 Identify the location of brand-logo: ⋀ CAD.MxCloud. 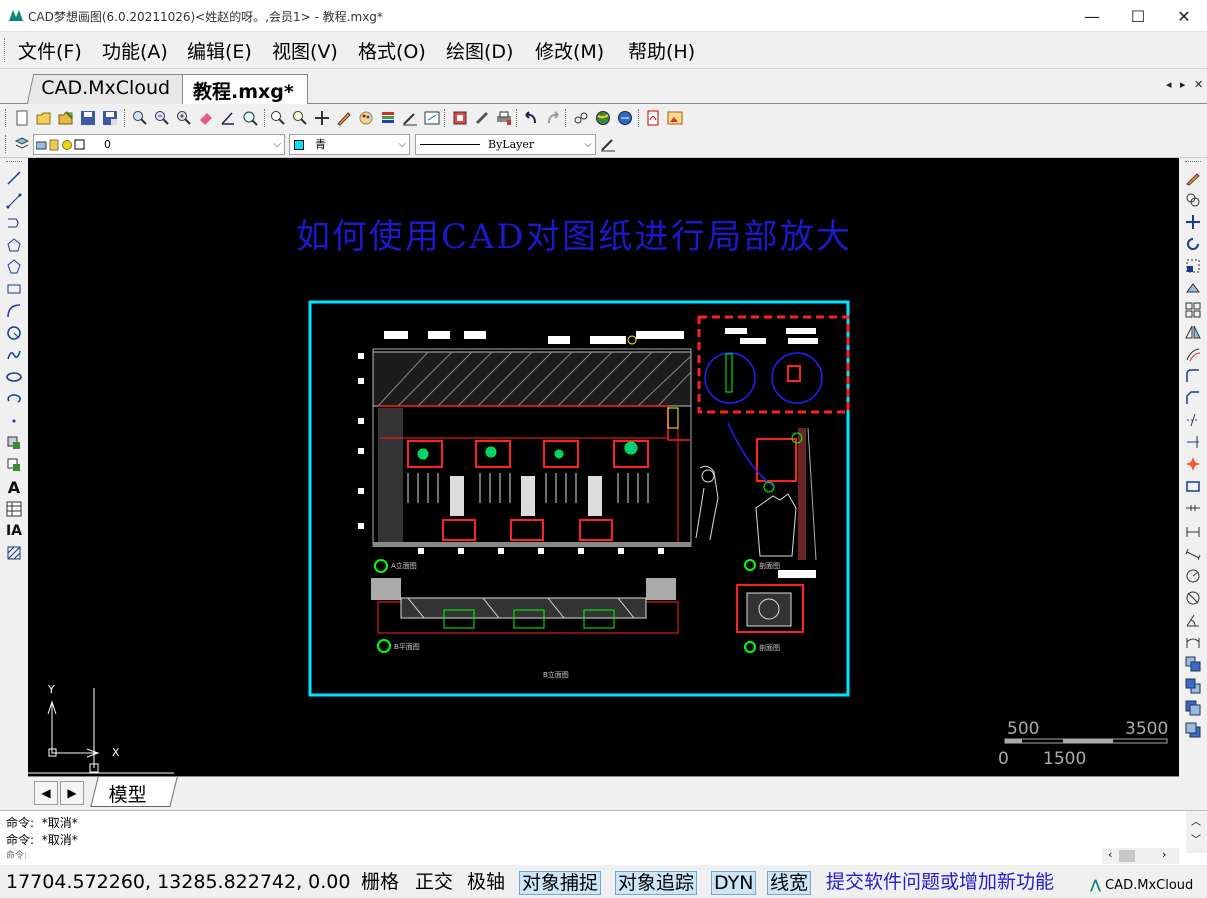
(1141, 886).